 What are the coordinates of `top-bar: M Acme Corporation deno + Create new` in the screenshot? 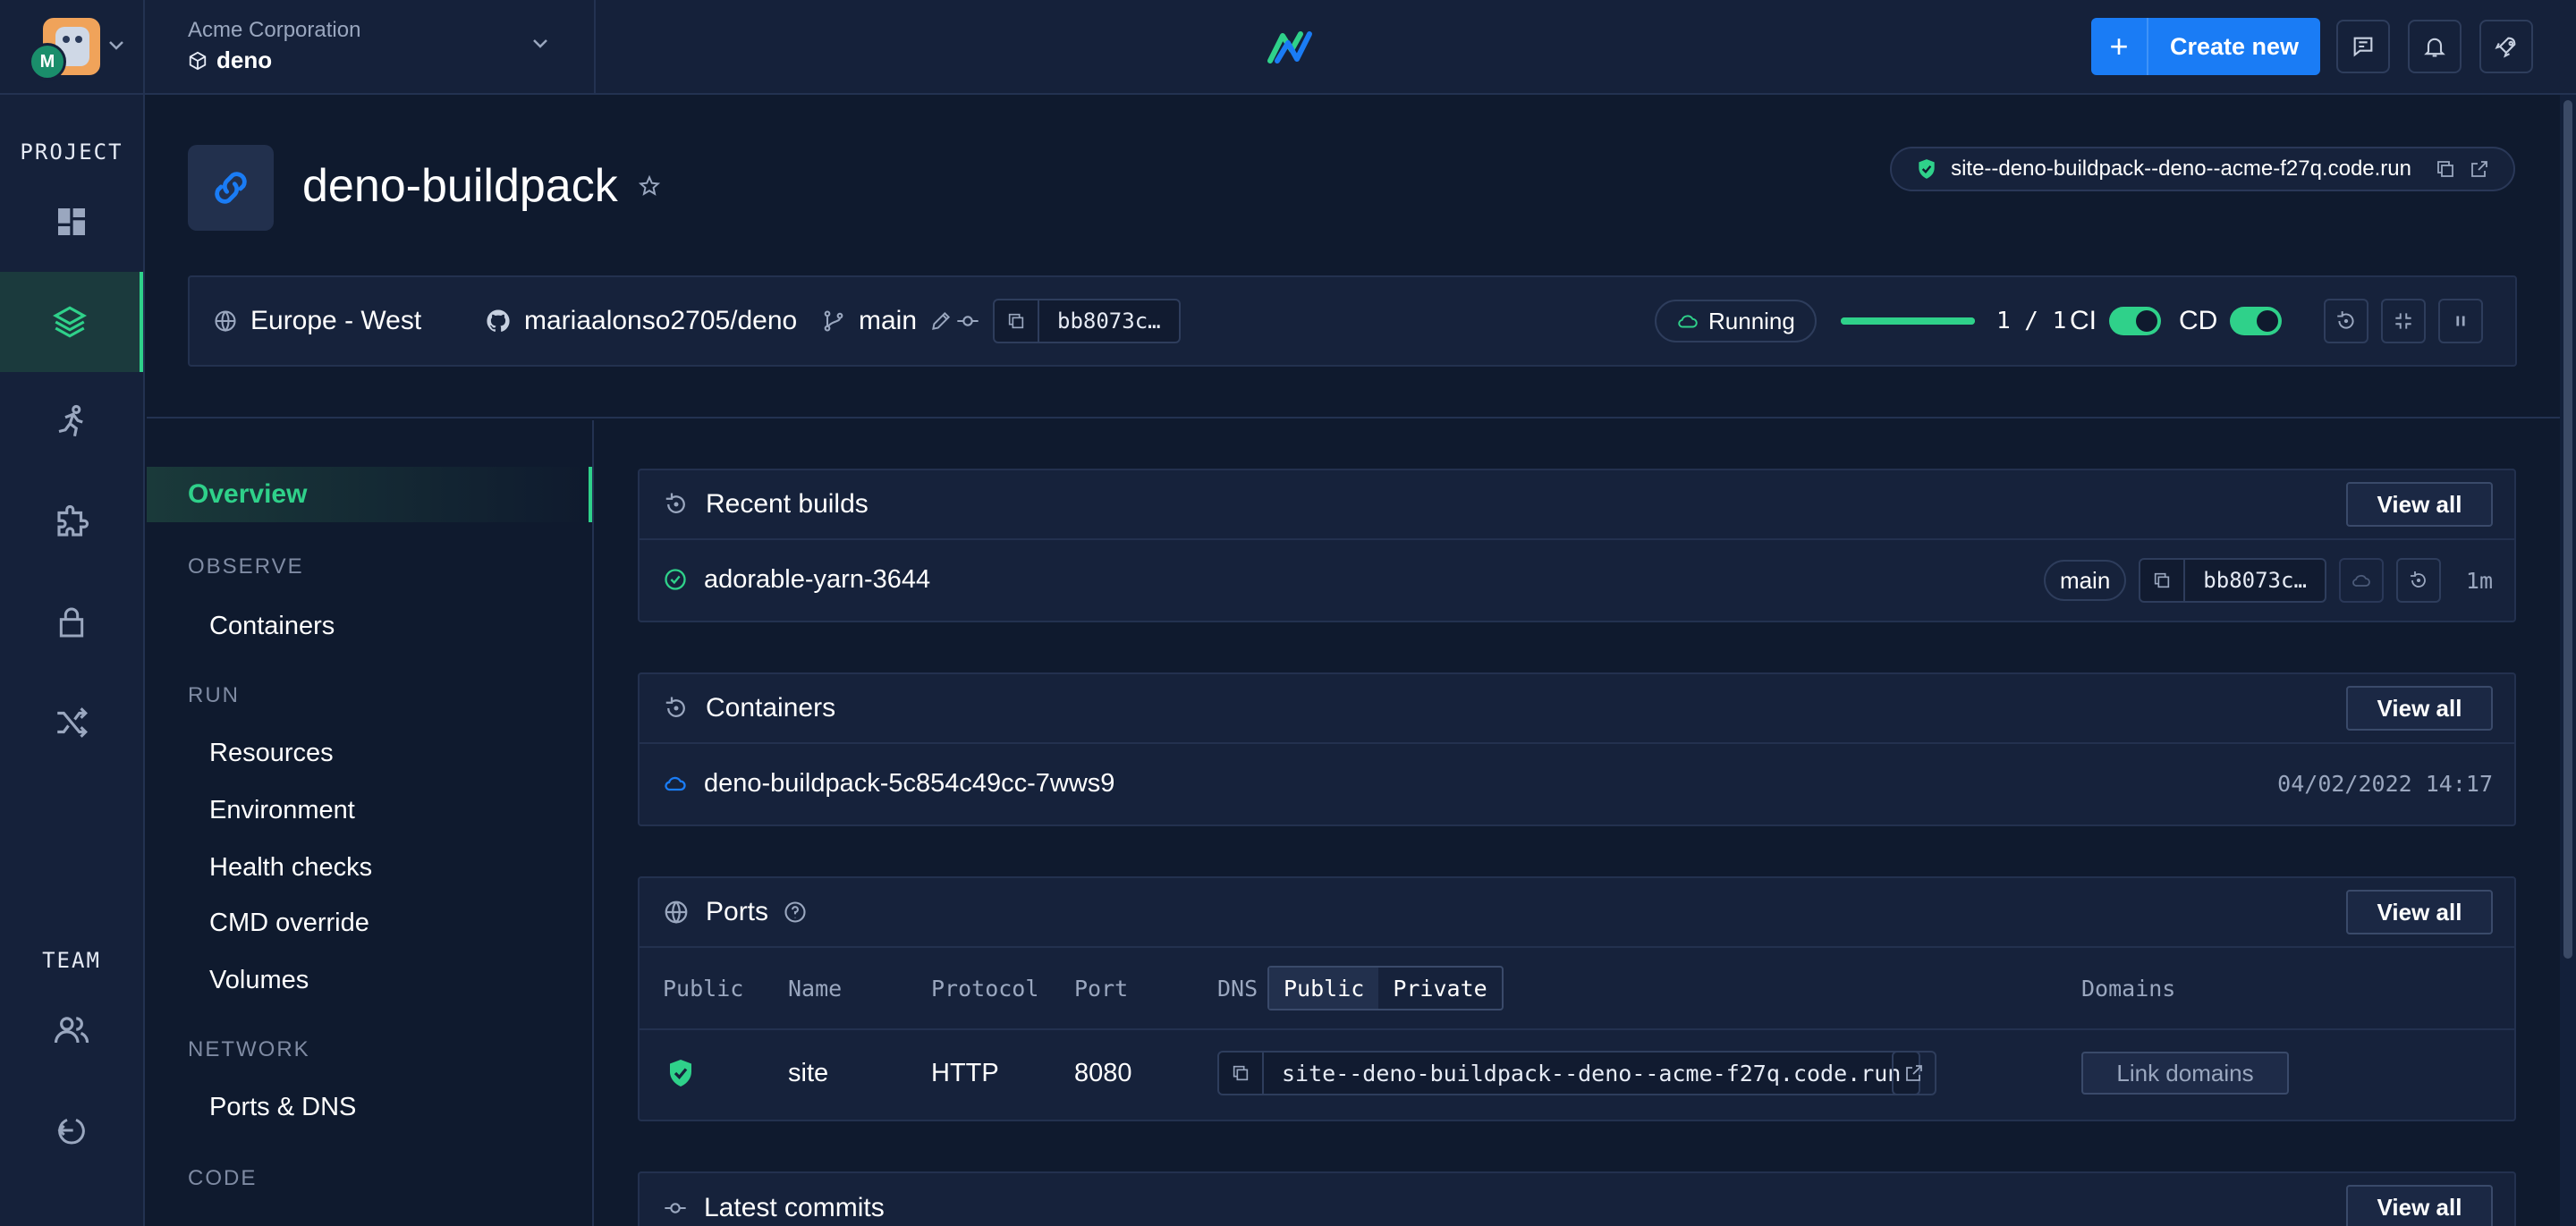 It's located at (1288, 47).